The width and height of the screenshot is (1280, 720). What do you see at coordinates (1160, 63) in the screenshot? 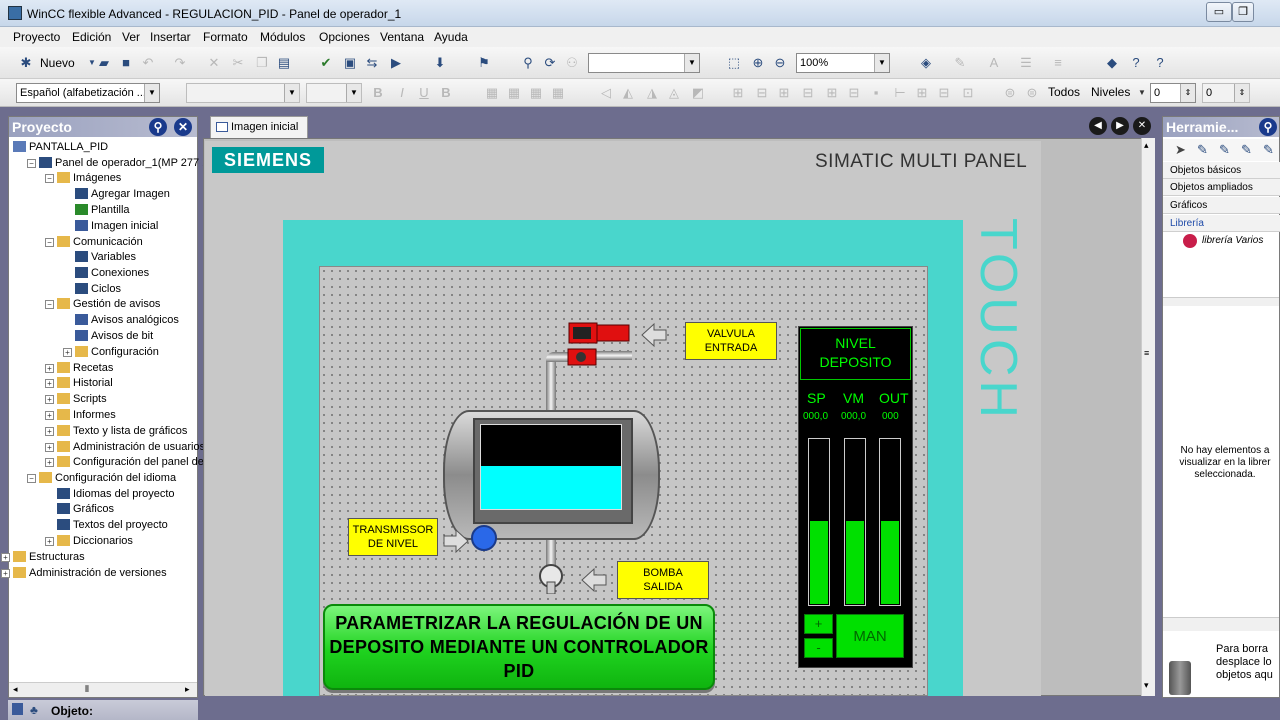
I see `context-help-icon: ?` at bounding box center [1160, 63].